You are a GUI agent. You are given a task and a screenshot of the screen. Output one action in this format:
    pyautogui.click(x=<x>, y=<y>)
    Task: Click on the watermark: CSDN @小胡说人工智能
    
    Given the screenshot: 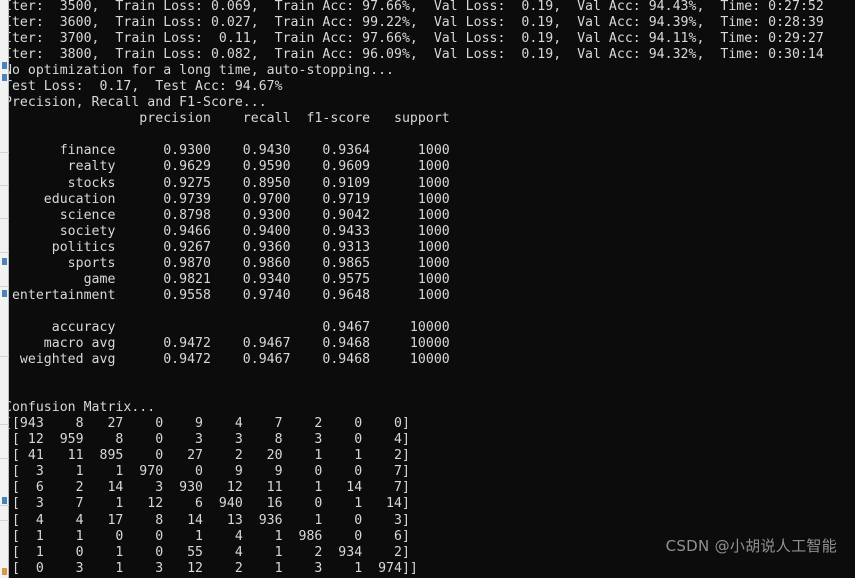 What is the action you would take?
    pyautogui.click(x=751, y=546)
    